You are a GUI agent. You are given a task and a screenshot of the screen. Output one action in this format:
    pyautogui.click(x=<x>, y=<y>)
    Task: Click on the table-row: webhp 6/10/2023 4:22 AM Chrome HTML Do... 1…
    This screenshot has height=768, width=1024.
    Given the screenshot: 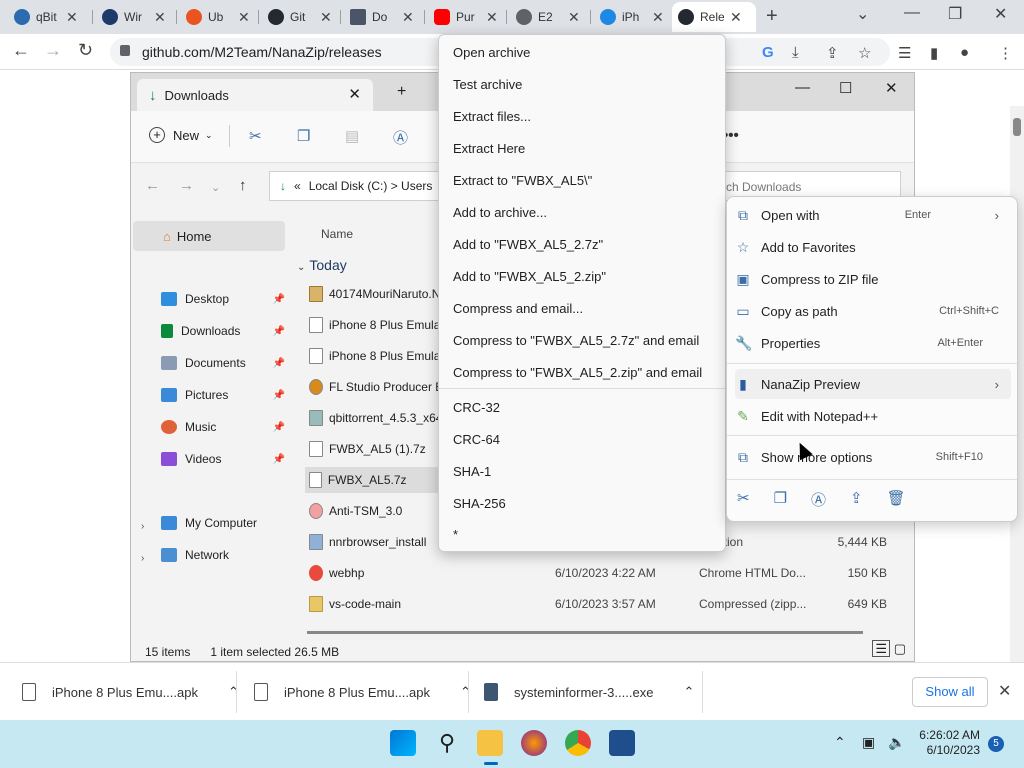 What is the action you would take?
    pyautogui.click(x=603, y=573)
    